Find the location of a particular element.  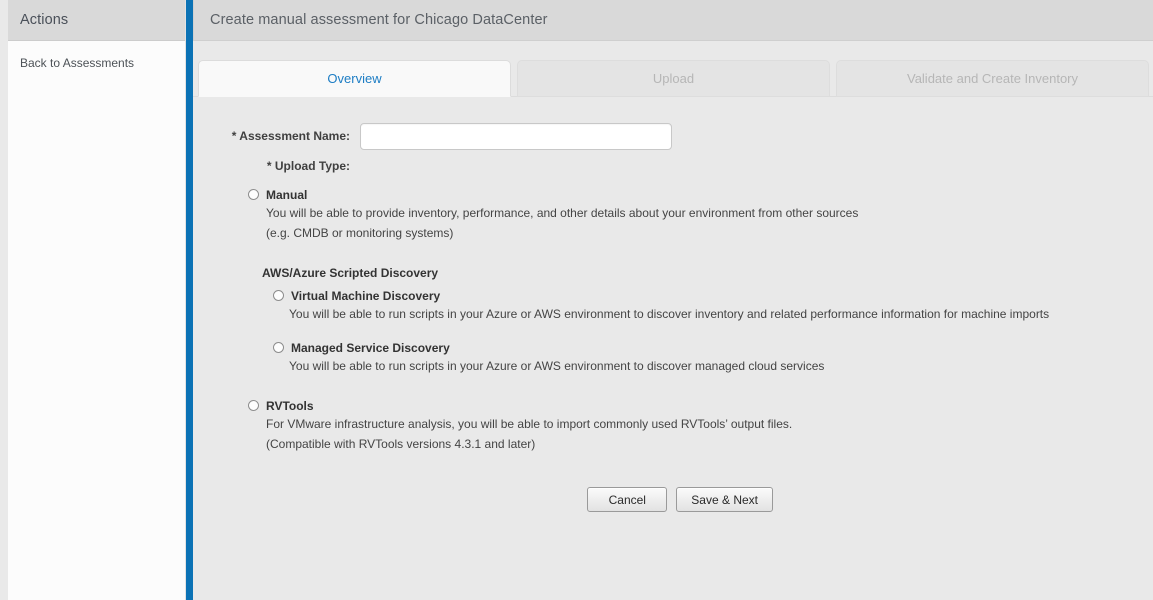

assessment-name-row: * Assessment Name: is located at coordinates (673, 136).